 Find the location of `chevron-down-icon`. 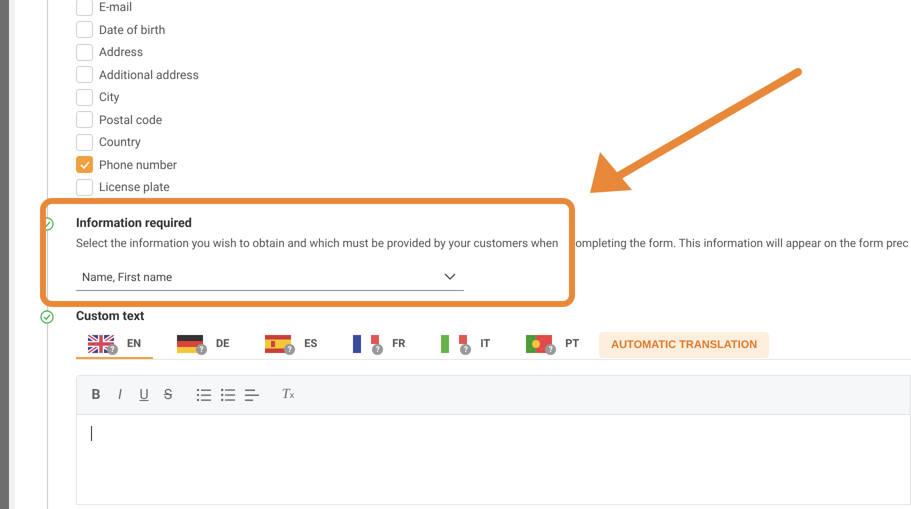

chevron-down-icon is located at coordinates (450, 276).